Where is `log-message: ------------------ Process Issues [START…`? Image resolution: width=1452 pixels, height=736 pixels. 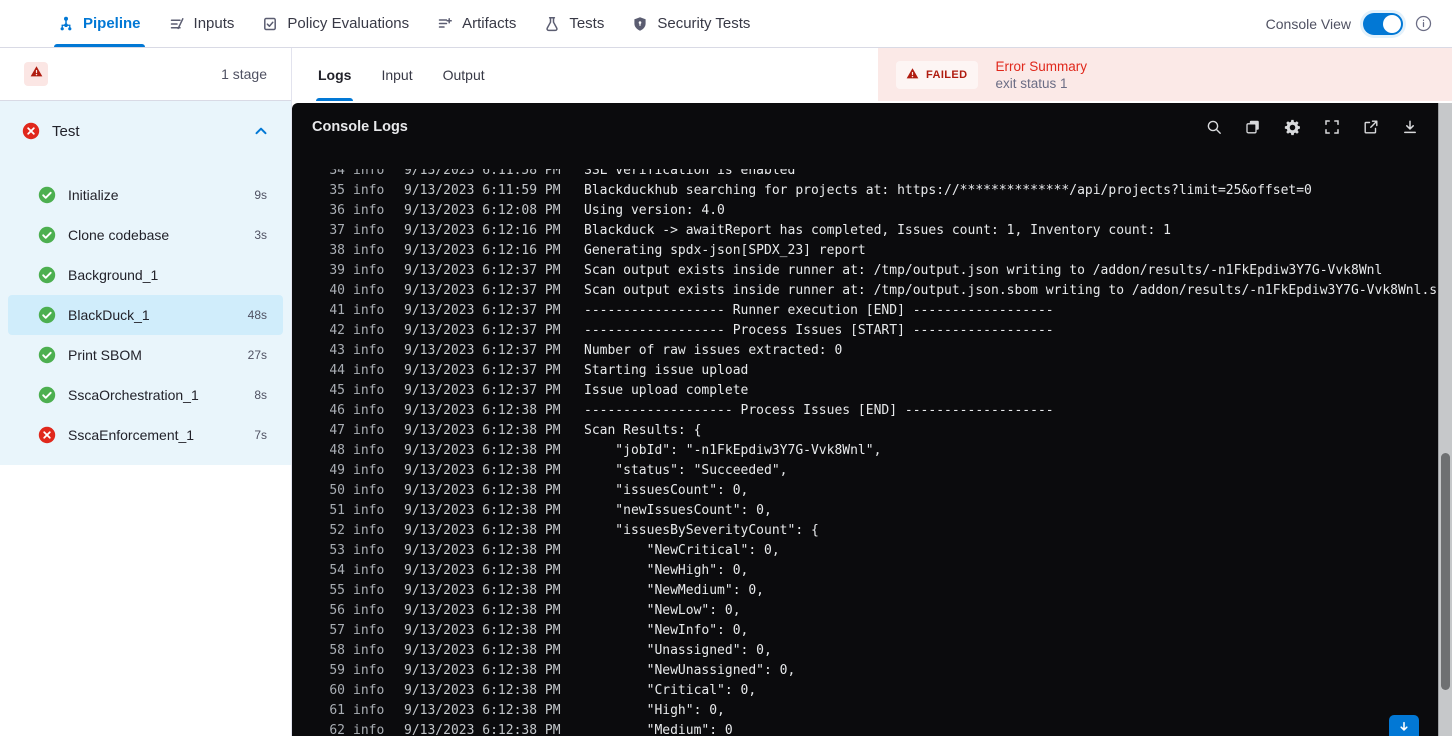
log-message: ------------------ Process Issues [START… is located at coordinates (819, 330).